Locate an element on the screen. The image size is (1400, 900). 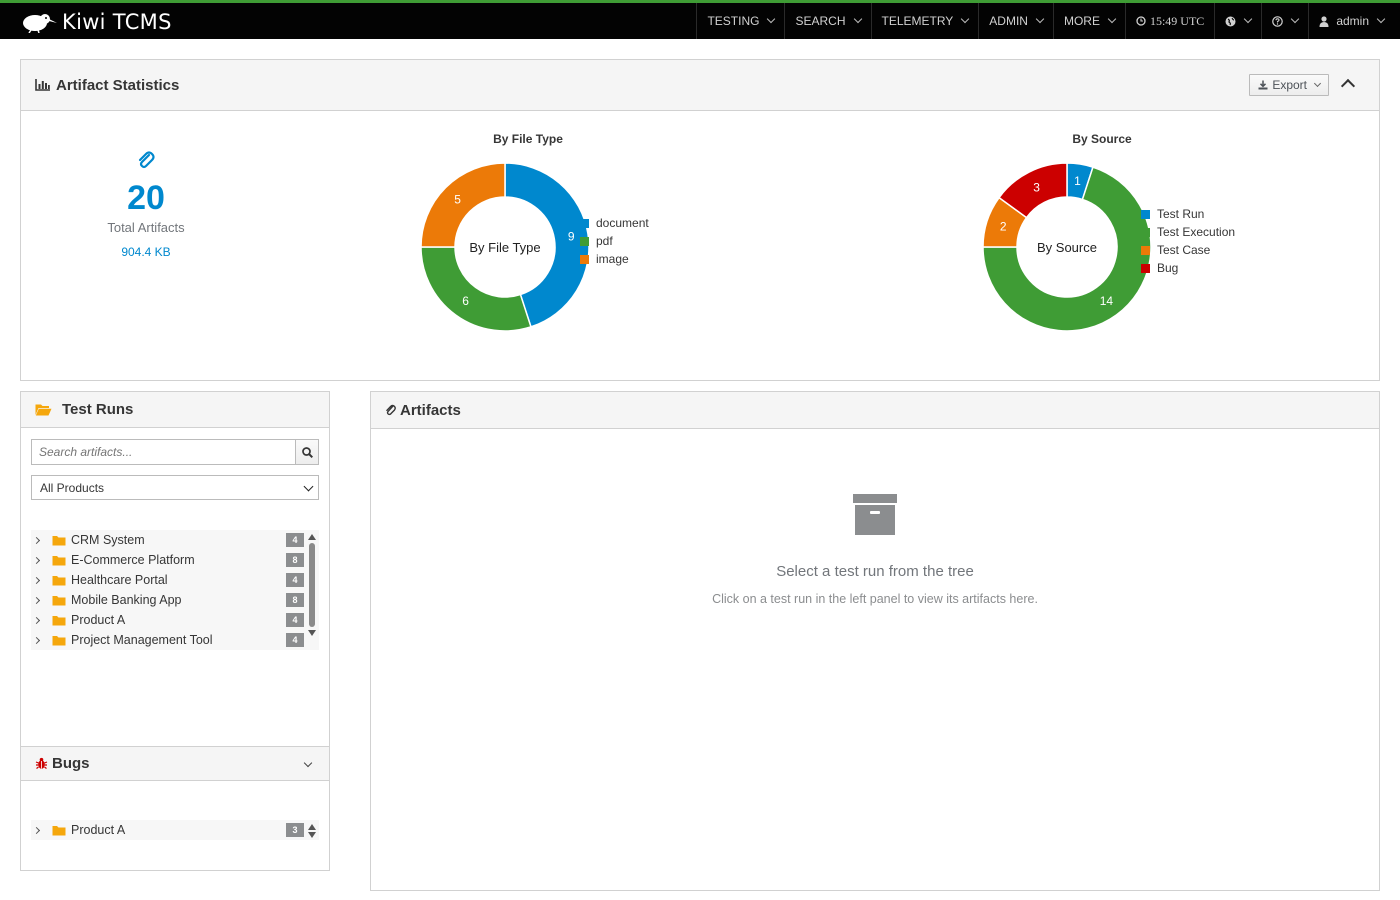
tree-node: Product A 4 is located at coordinates (175, 620).